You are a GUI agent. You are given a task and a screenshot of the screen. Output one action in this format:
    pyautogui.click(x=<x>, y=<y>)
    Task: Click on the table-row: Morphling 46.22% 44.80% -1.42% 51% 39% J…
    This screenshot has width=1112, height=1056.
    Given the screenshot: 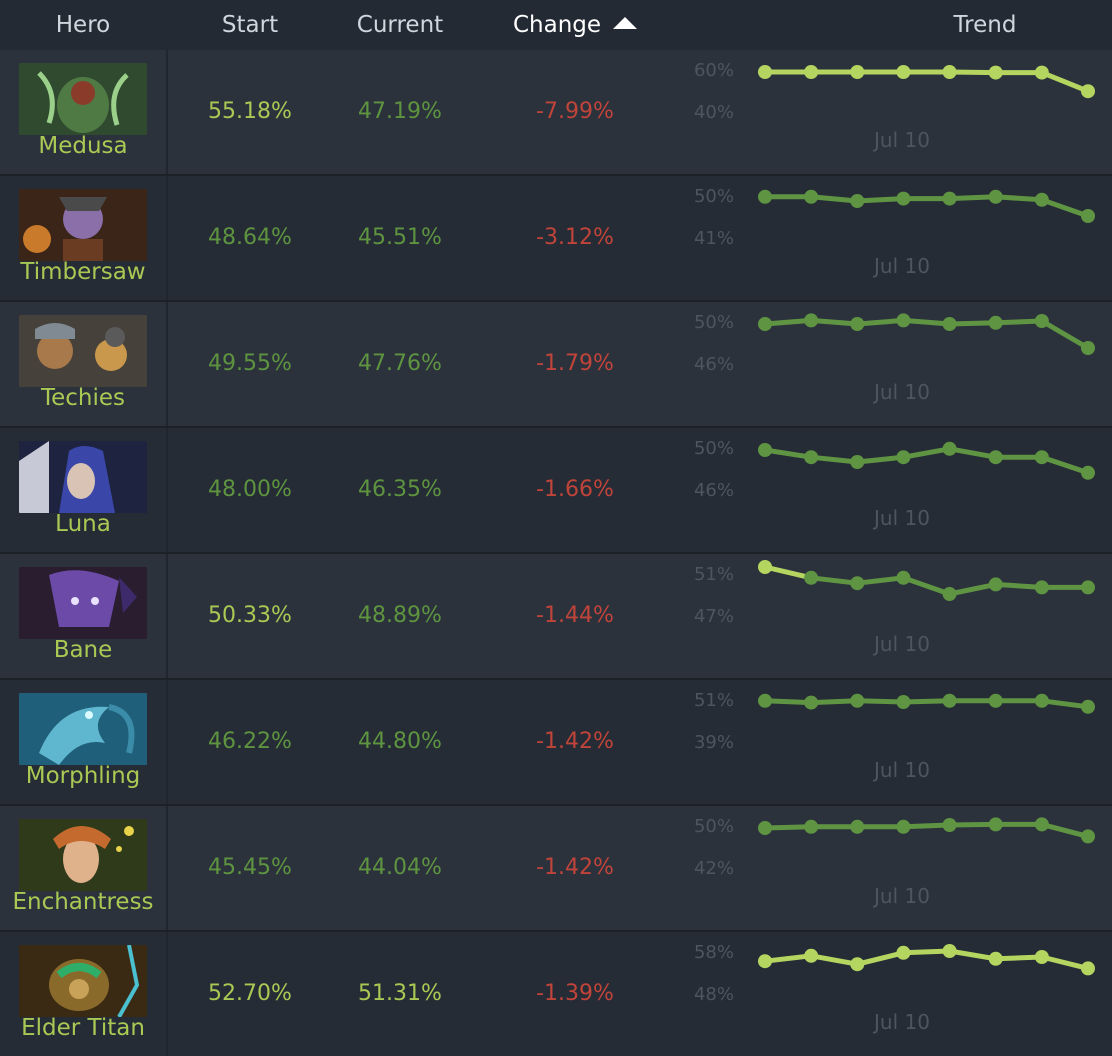 What is the action you would take?
    pyautogui.click(x=556, y=742)
    